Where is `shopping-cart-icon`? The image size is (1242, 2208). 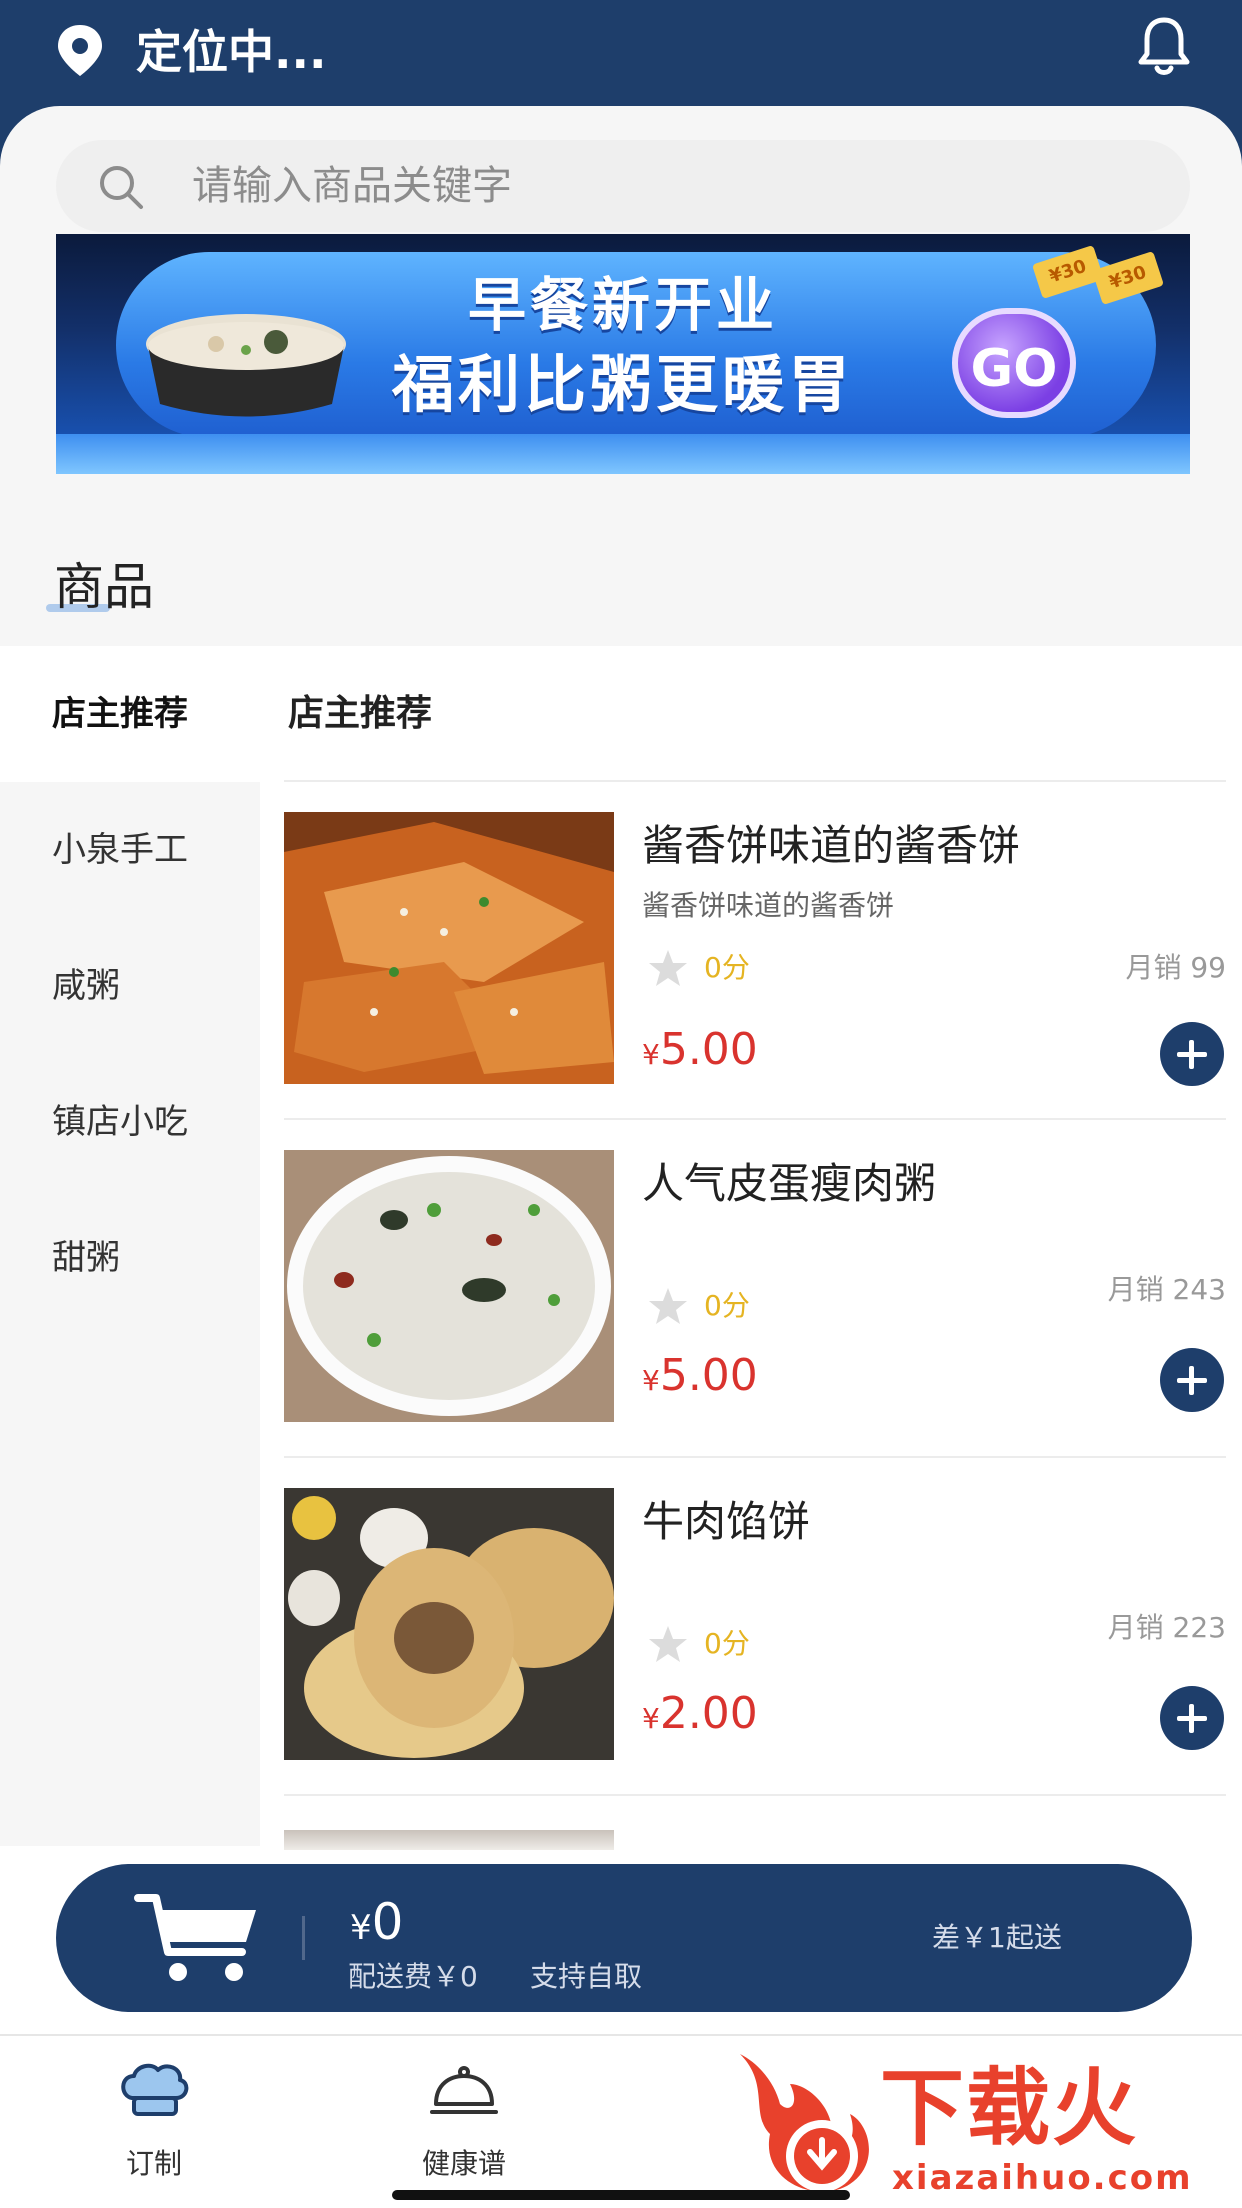 shopping-cart-icon is located at coordinates (199, 1938).